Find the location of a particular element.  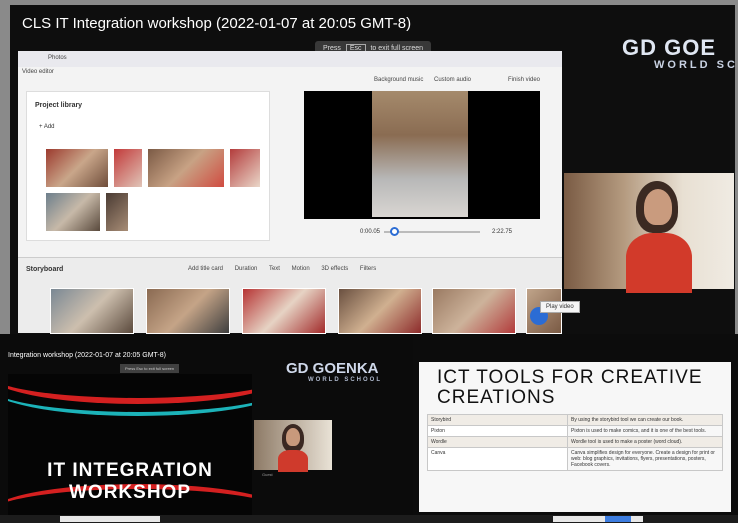

play-video-tooltip: Play video is located at coordinates (560, 307).